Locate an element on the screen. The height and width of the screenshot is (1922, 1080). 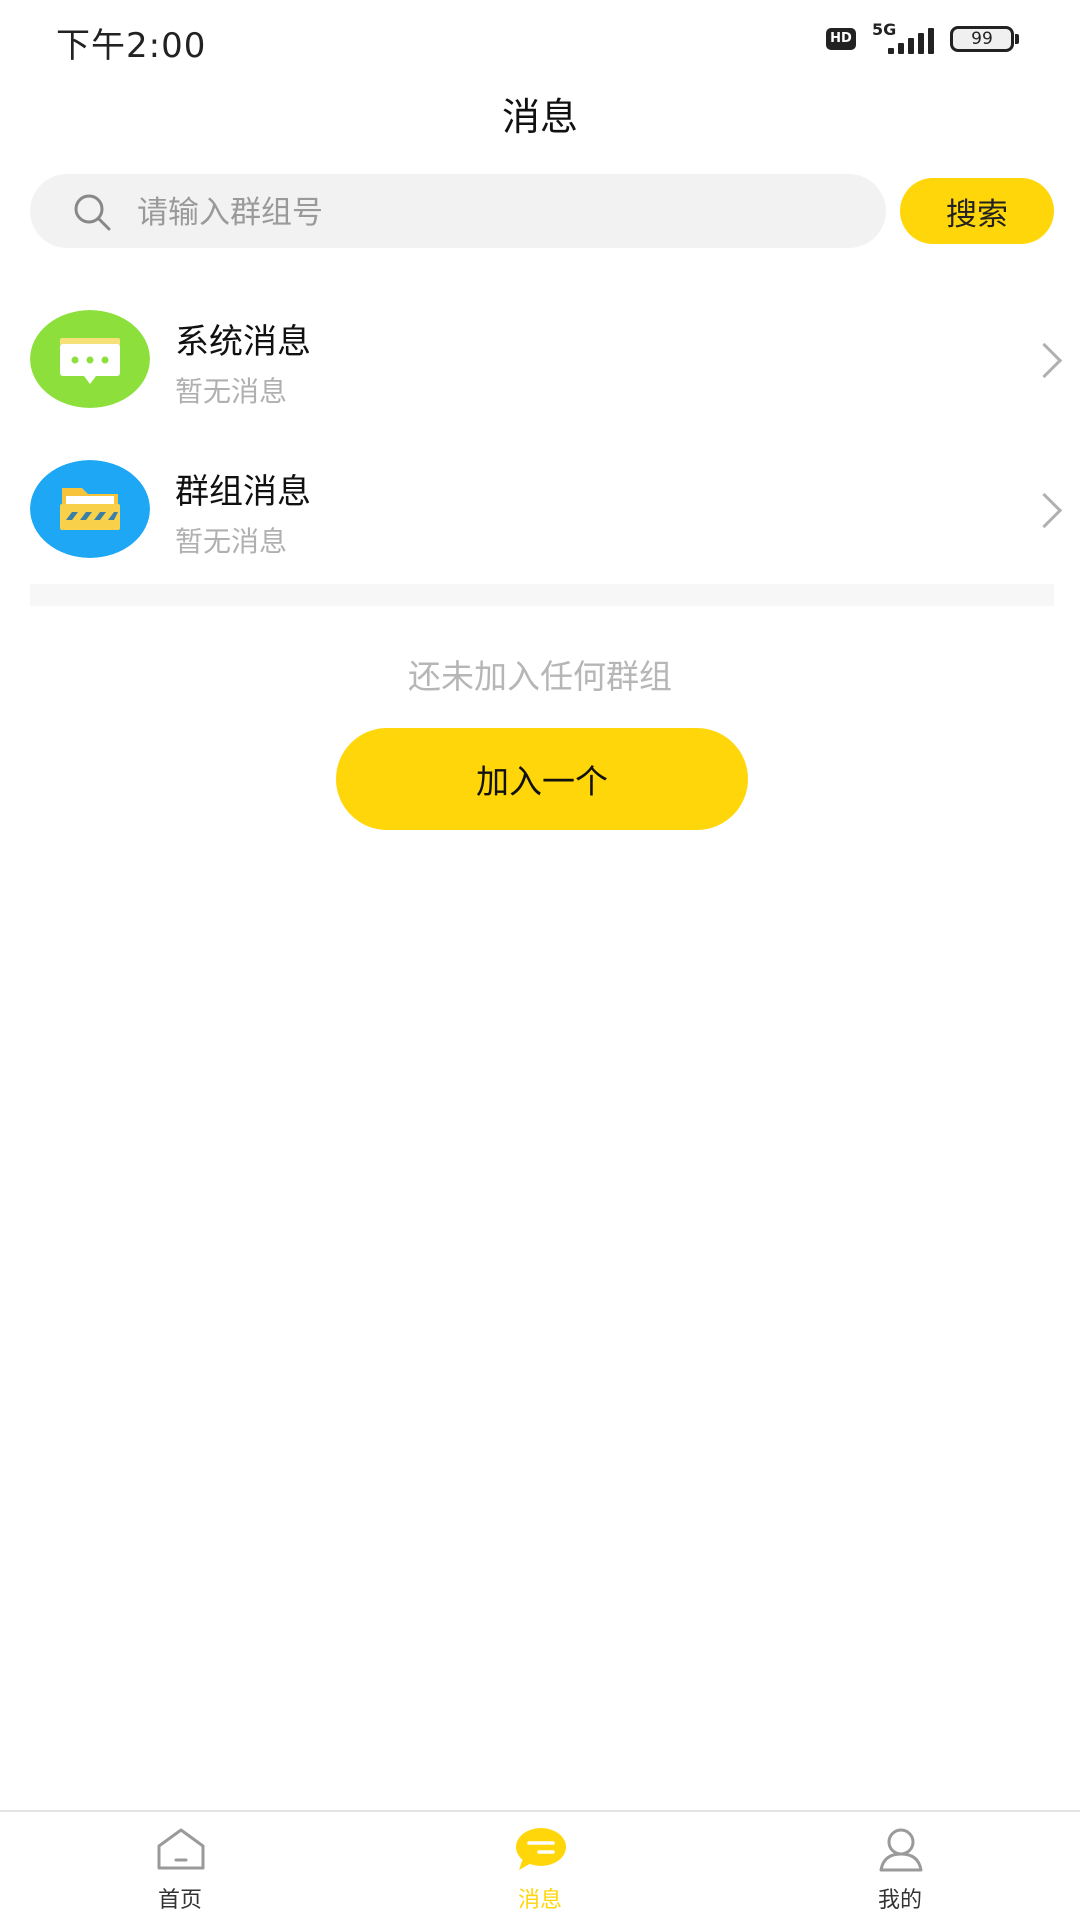
section-divider is located at coordinates (542, 595).